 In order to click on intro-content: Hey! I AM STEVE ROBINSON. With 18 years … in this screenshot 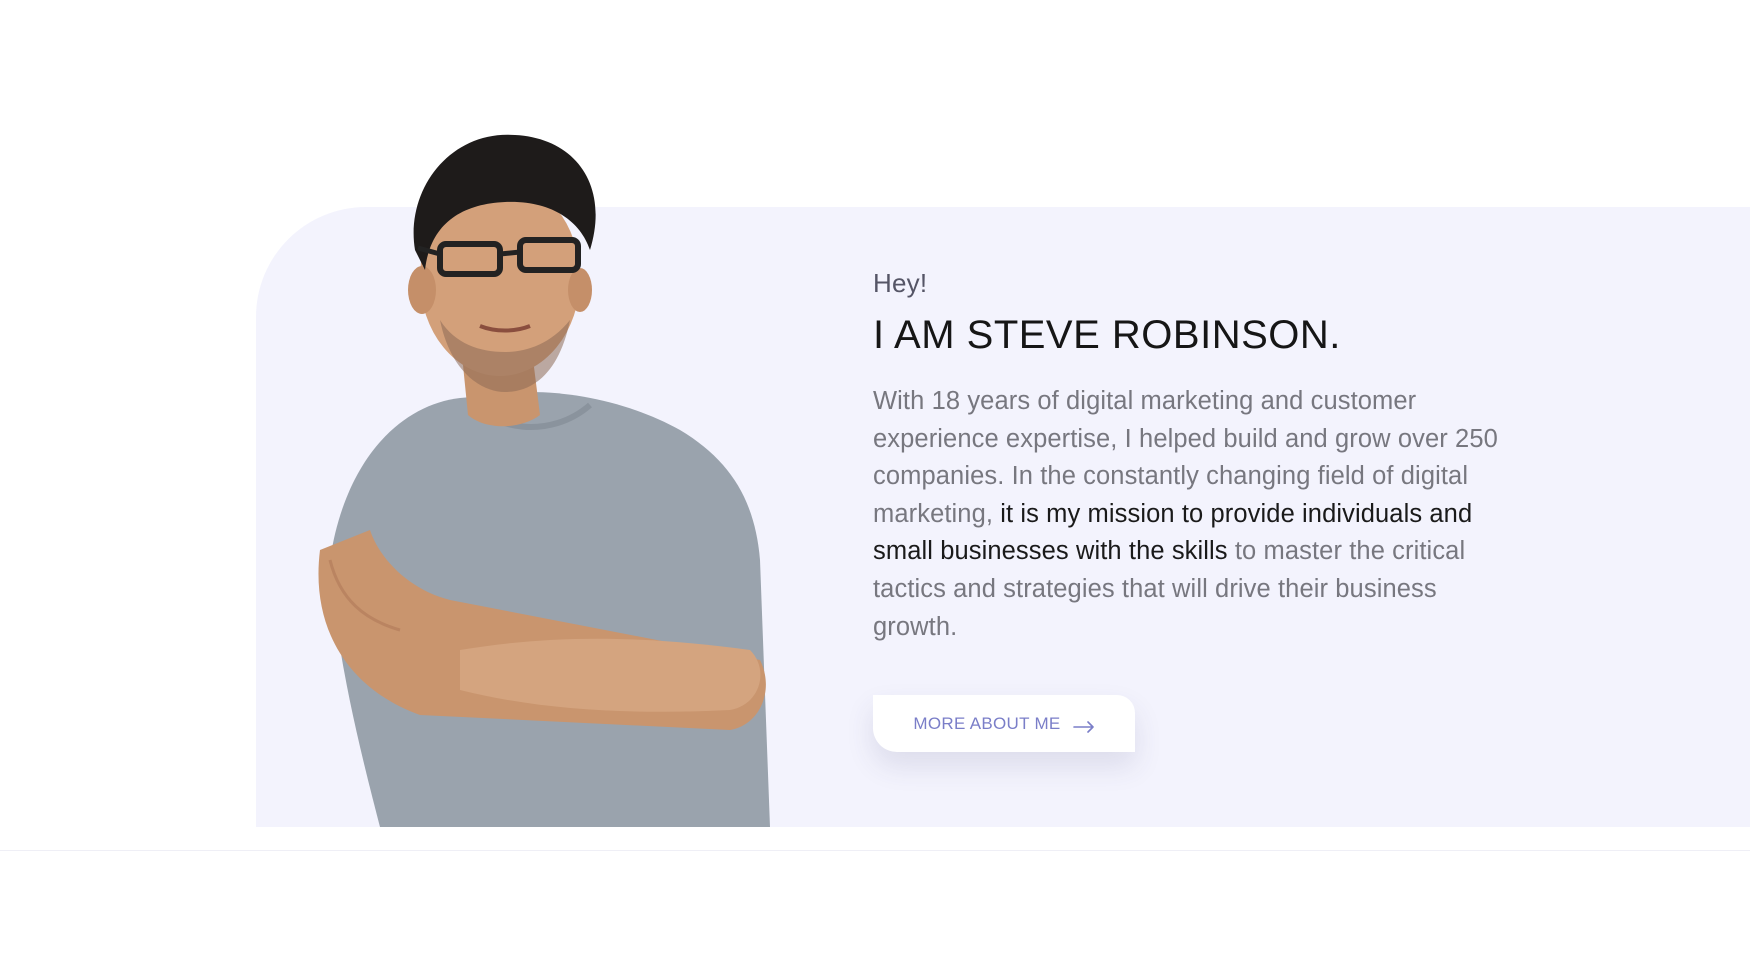, I will do `click(1193, 457)`.